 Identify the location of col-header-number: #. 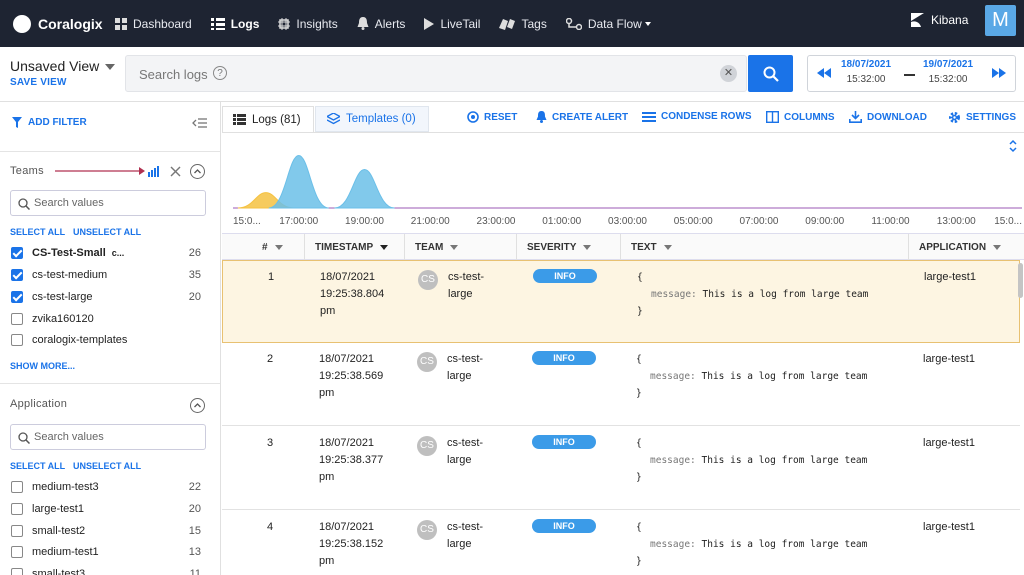
(263, 247).